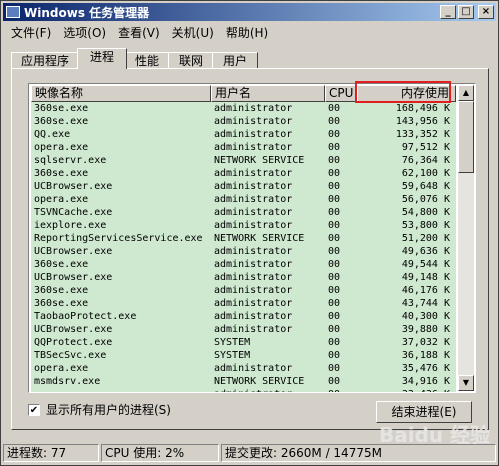  I want to click on process-row: 360se.exe administrator 00 43,744 K, so click(243, 303).